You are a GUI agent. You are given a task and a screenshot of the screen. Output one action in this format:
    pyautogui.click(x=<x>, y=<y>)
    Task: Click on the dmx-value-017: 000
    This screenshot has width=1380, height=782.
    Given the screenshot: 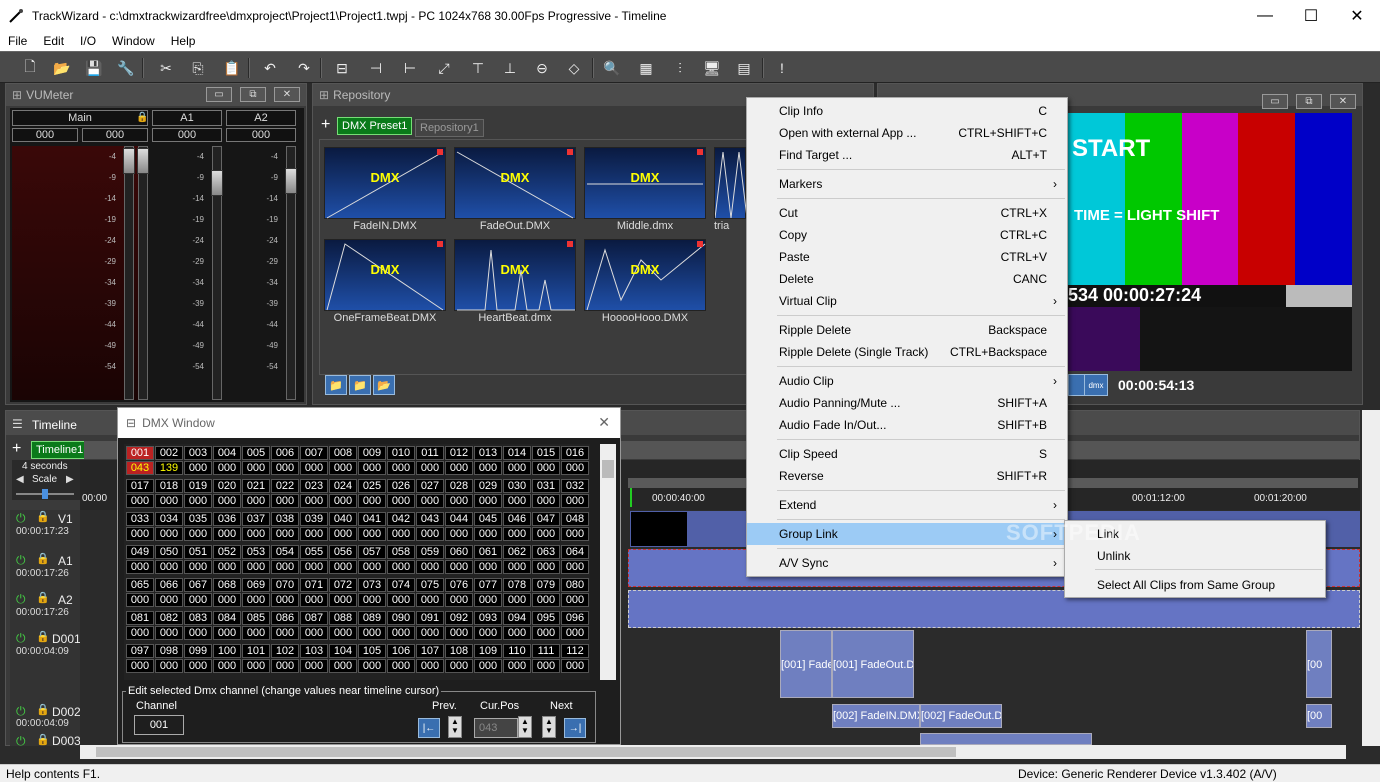 What is the action you would take?
    pyautogui.click(x=140, y=501)
    